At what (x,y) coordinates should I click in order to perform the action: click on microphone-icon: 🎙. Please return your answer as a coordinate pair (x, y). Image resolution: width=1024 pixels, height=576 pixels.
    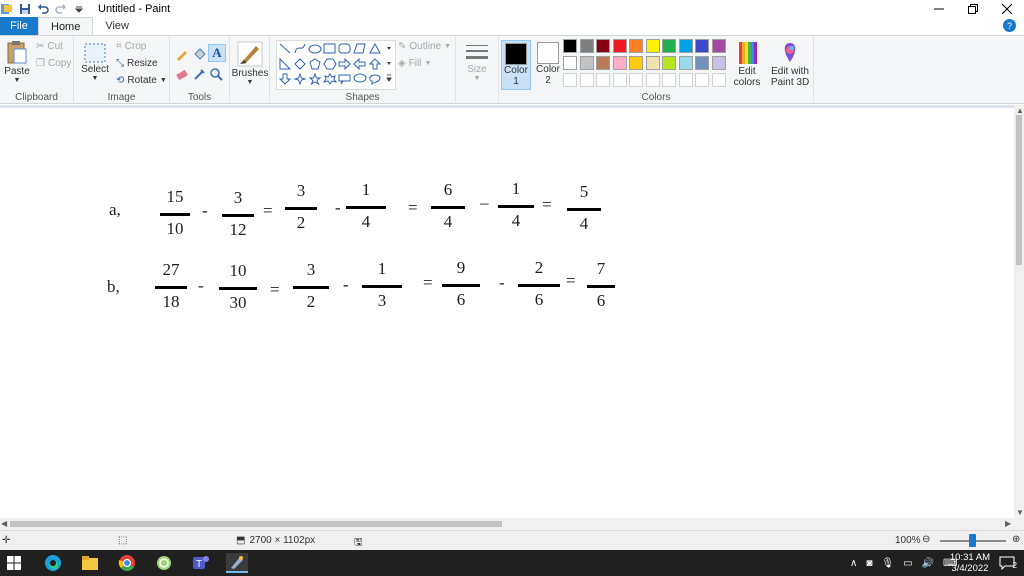
    Looking at the image, I should click on (887, 563).